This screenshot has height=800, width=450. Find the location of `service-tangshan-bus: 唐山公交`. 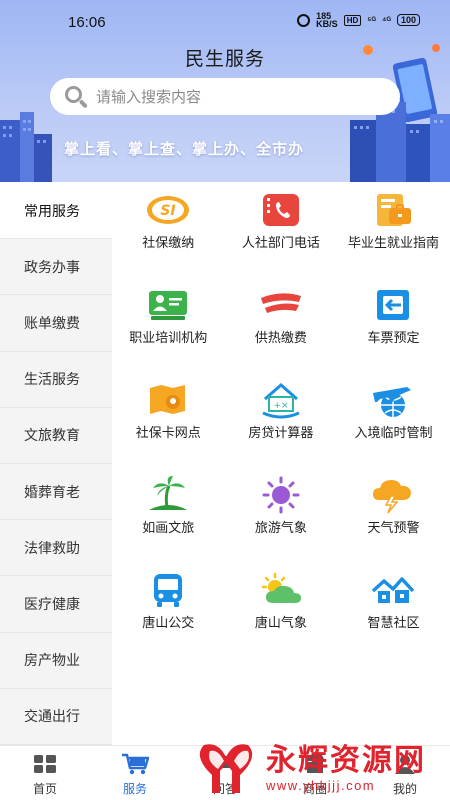

service-tangshan-bus: 唐山公交 is located at coordinates (168, 610).